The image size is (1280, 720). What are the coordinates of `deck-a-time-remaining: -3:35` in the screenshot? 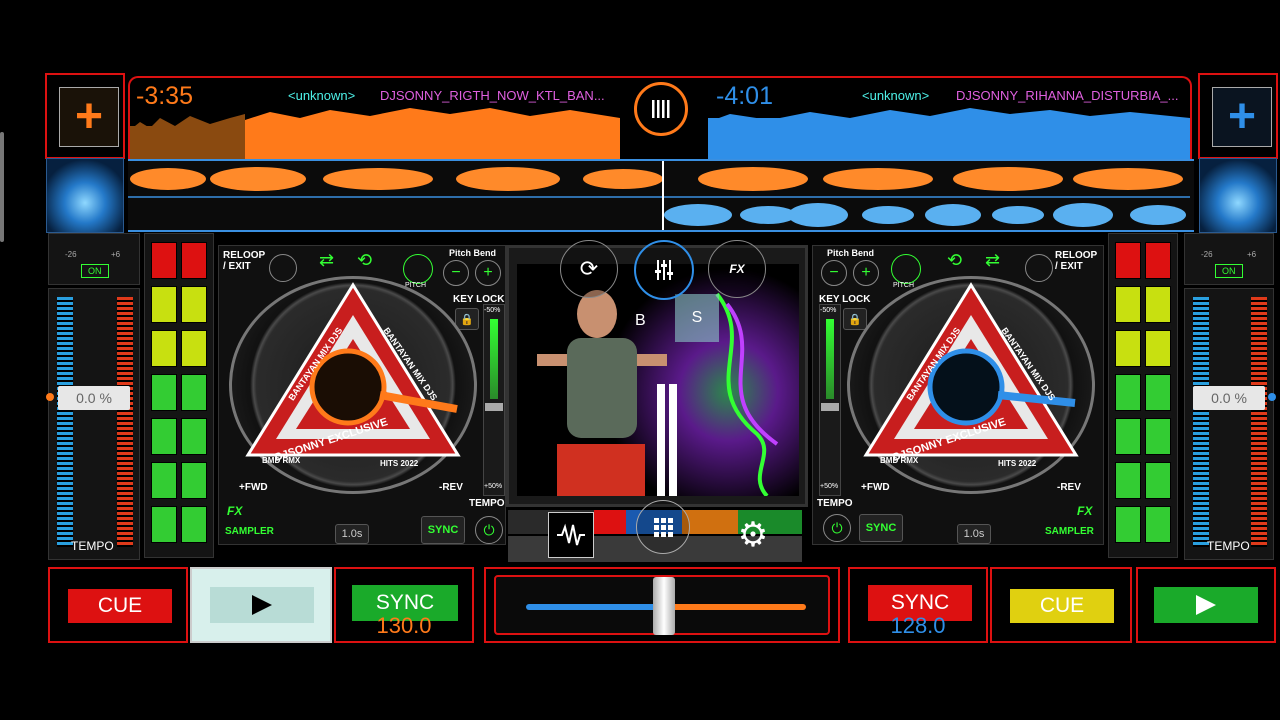 It's located at (164, 96).